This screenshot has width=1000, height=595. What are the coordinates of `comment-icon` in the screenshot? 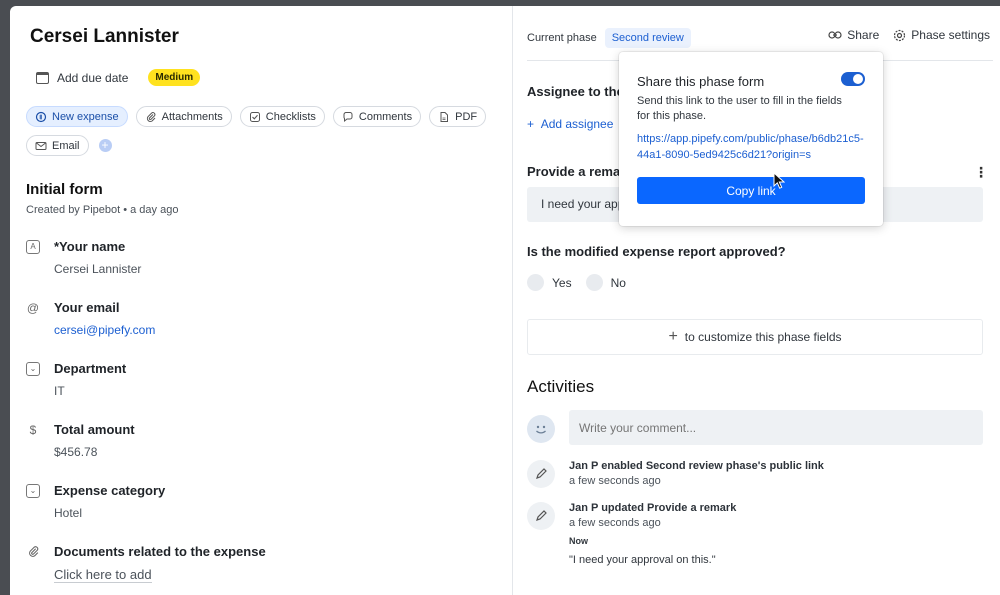 It's located at (348, 116).